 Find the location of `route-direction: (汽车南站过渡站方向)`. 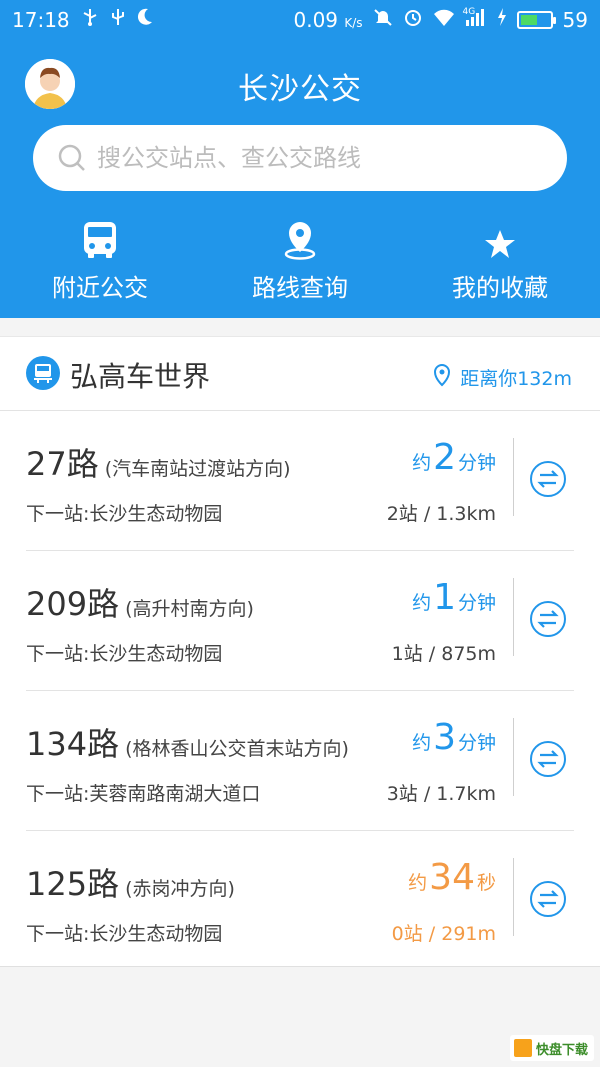

route-direction: (汽车南站过渡站方向) is located at coordinates (197, 469).